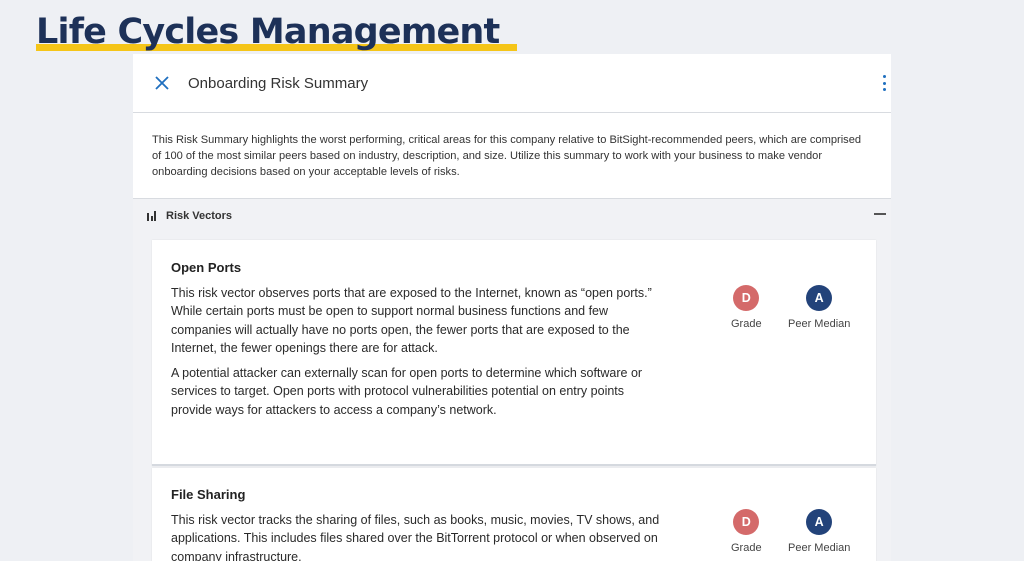 This screenshot has width=1024, height=561. What do you see at coordinates (278, 83) in the screenshot?
I see `panel-title: Onboarding Risk Summary` at bounding box center [278, 83].